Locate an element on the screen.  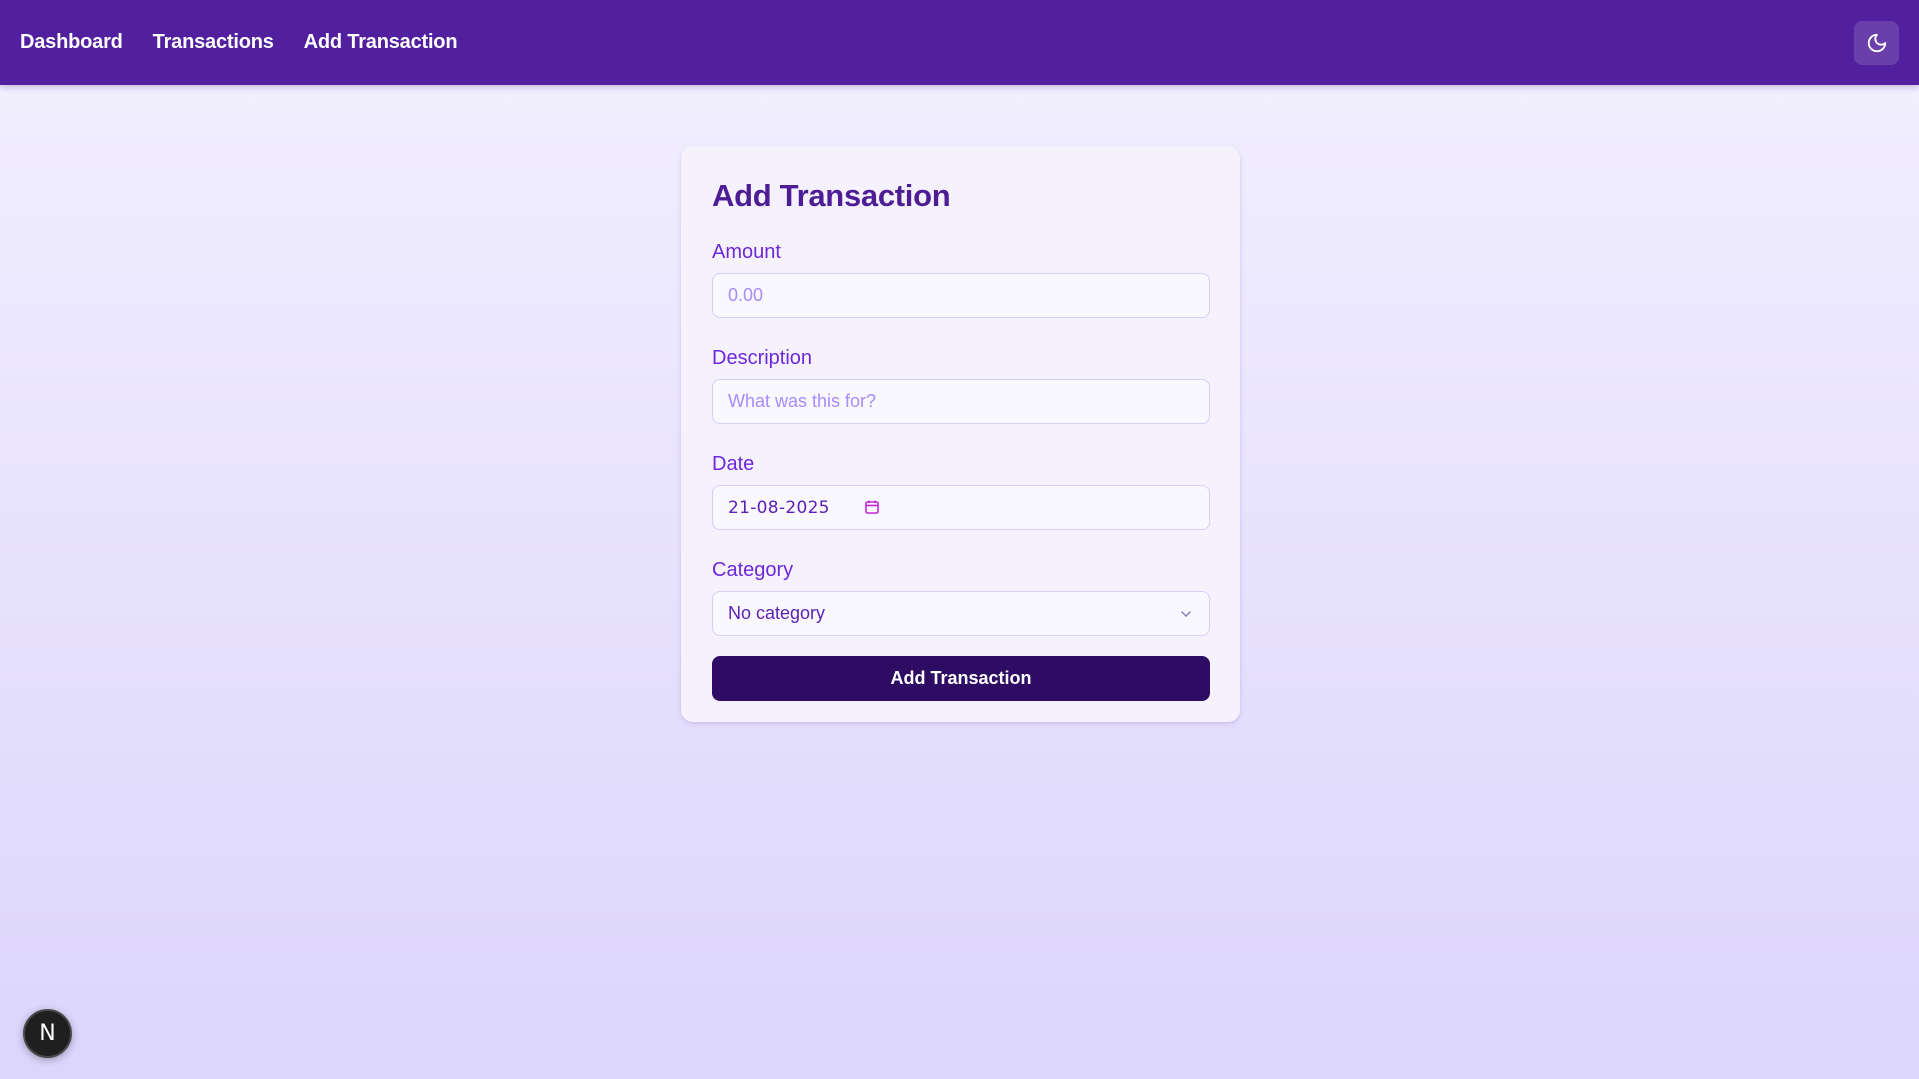
main-nav: Dashboard Transactions Add Transaction is located at coordinates (253, 42).